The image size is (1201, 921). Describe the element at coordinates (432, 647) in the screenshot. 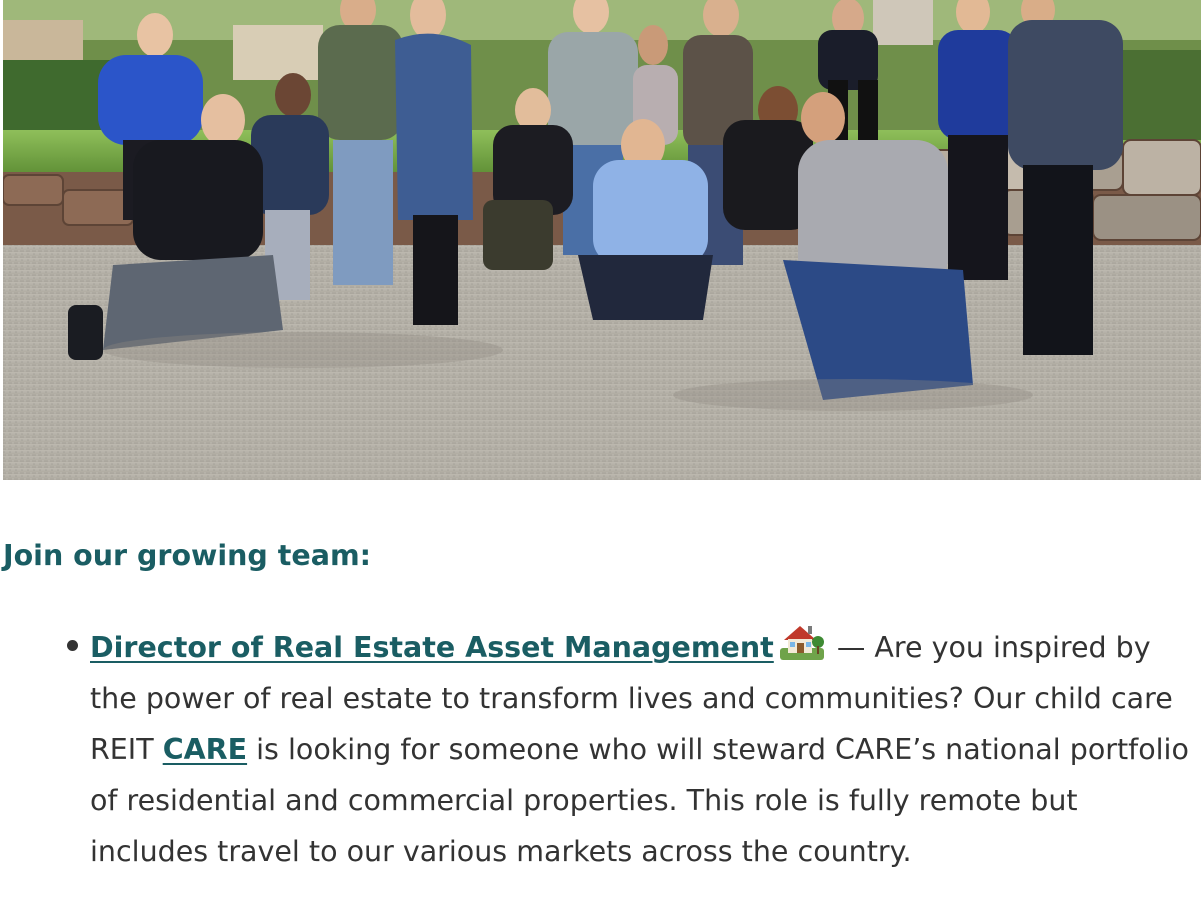

I see `job-title-link: Director of Real Estate Asset Management` at that location.